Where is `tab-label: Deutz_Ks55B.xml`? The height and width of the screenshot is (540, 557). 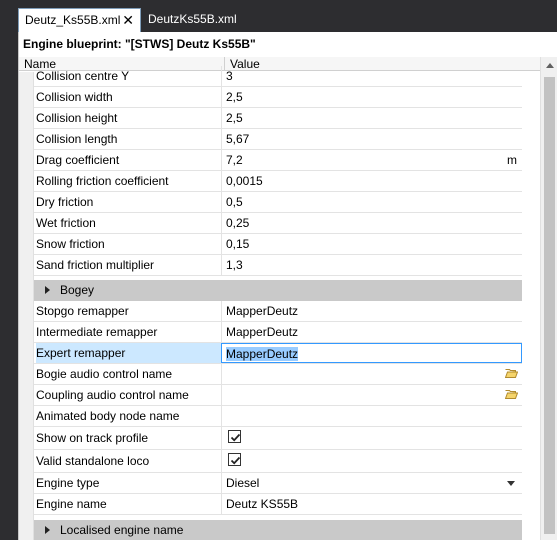
tab-label: Deutz_Ks55B.xml is located at coordinates (73, 20).